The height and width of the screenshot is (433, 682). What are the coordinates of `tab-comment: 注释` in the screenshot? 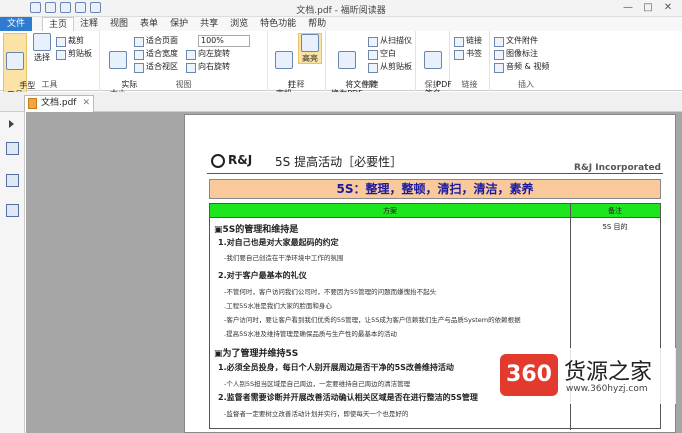 It's located at (89, 24).